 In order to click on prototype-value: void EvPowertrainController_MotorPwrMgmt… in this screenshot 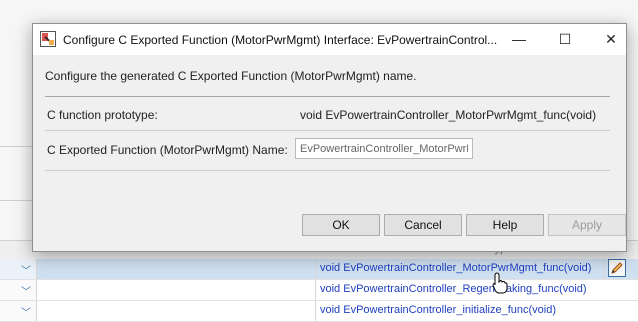, I will do `click(448, 115)`.